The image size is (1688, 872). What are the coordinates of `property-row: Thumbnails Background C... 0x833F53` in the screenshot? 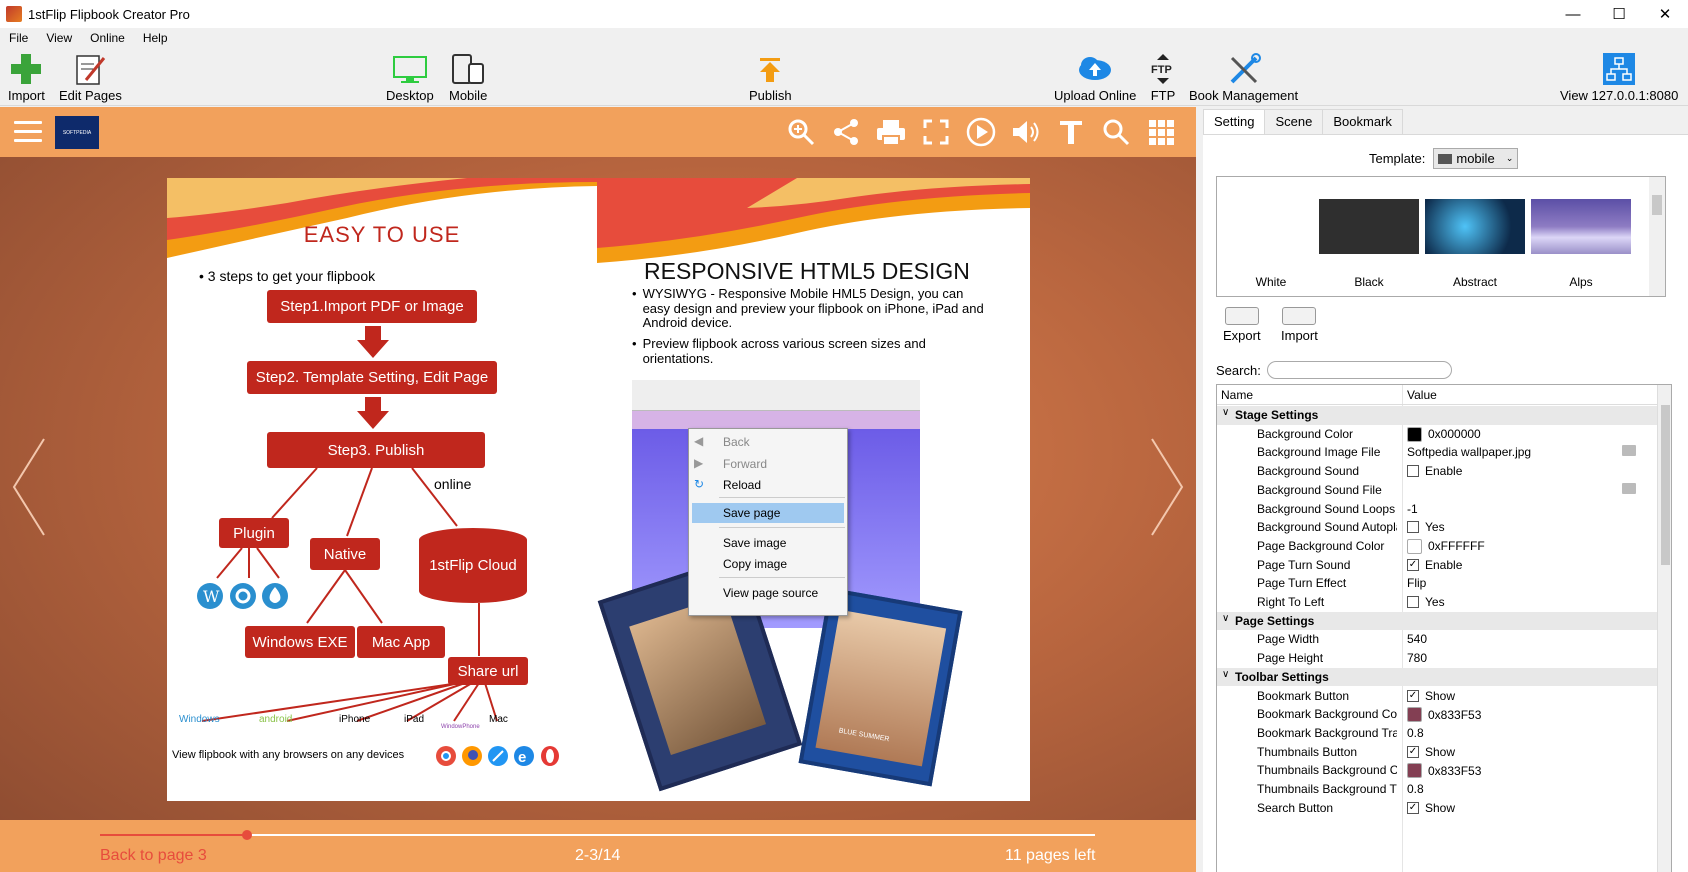 It's located at (1437, 770).